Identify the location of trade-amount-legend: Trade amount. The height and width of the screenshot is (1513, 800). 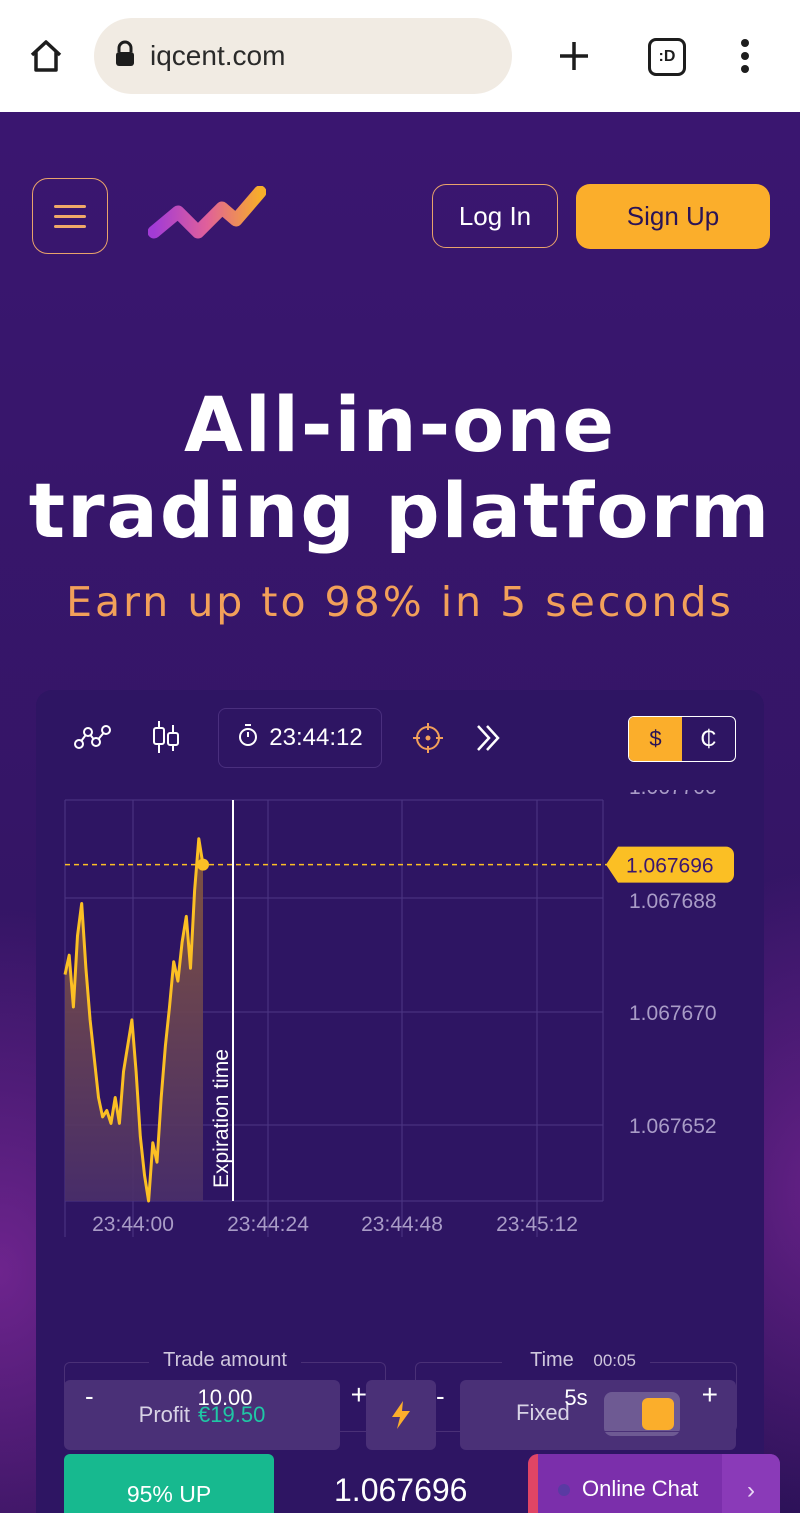
(225, 1360).